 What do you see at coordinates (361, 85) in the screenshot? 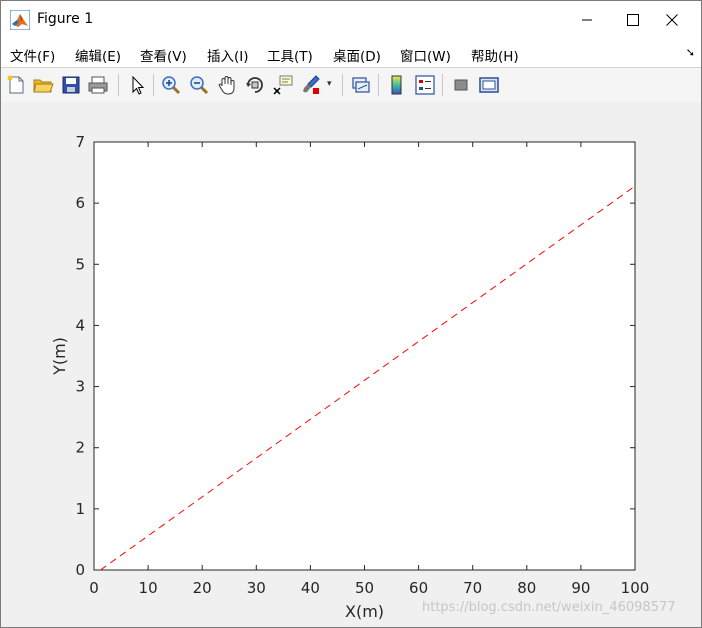
I see `link-plot-icon` at bounding box center [361, 85].